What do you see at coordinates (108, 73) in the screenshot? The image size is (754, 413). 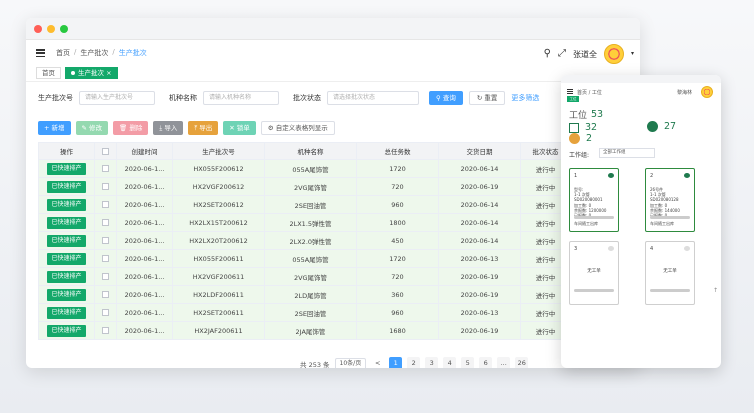 I see `close-icon: ×` at bounding box center [108, 73].